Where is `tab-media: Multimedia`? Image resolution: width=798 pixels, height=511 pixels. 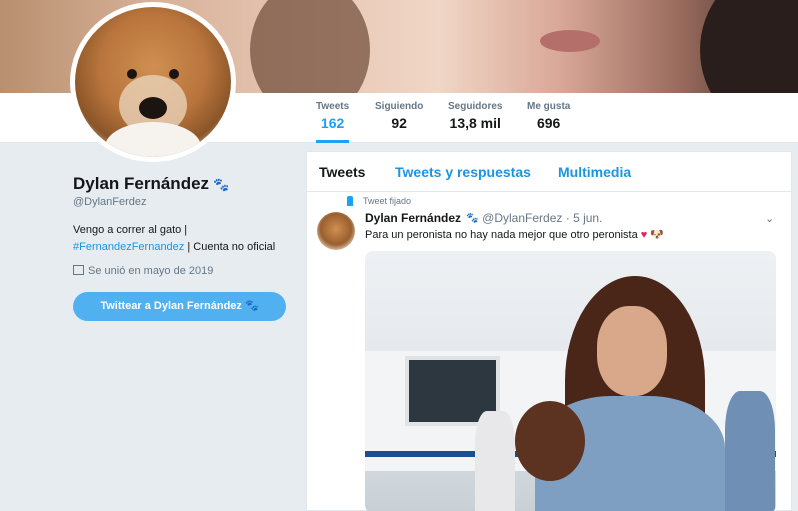
tab-media: Multimedia is located at coordinates (594, 172).